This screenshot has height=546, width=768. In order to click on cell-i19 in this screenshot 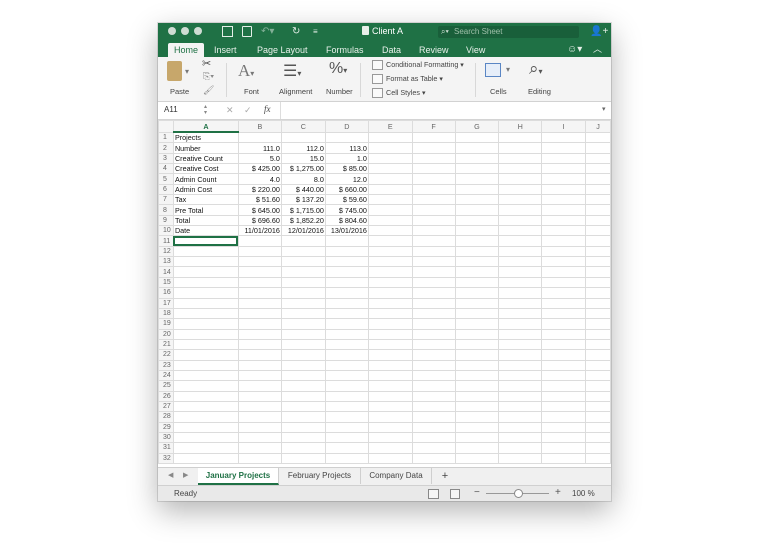, I will do `click(564, 324)`.